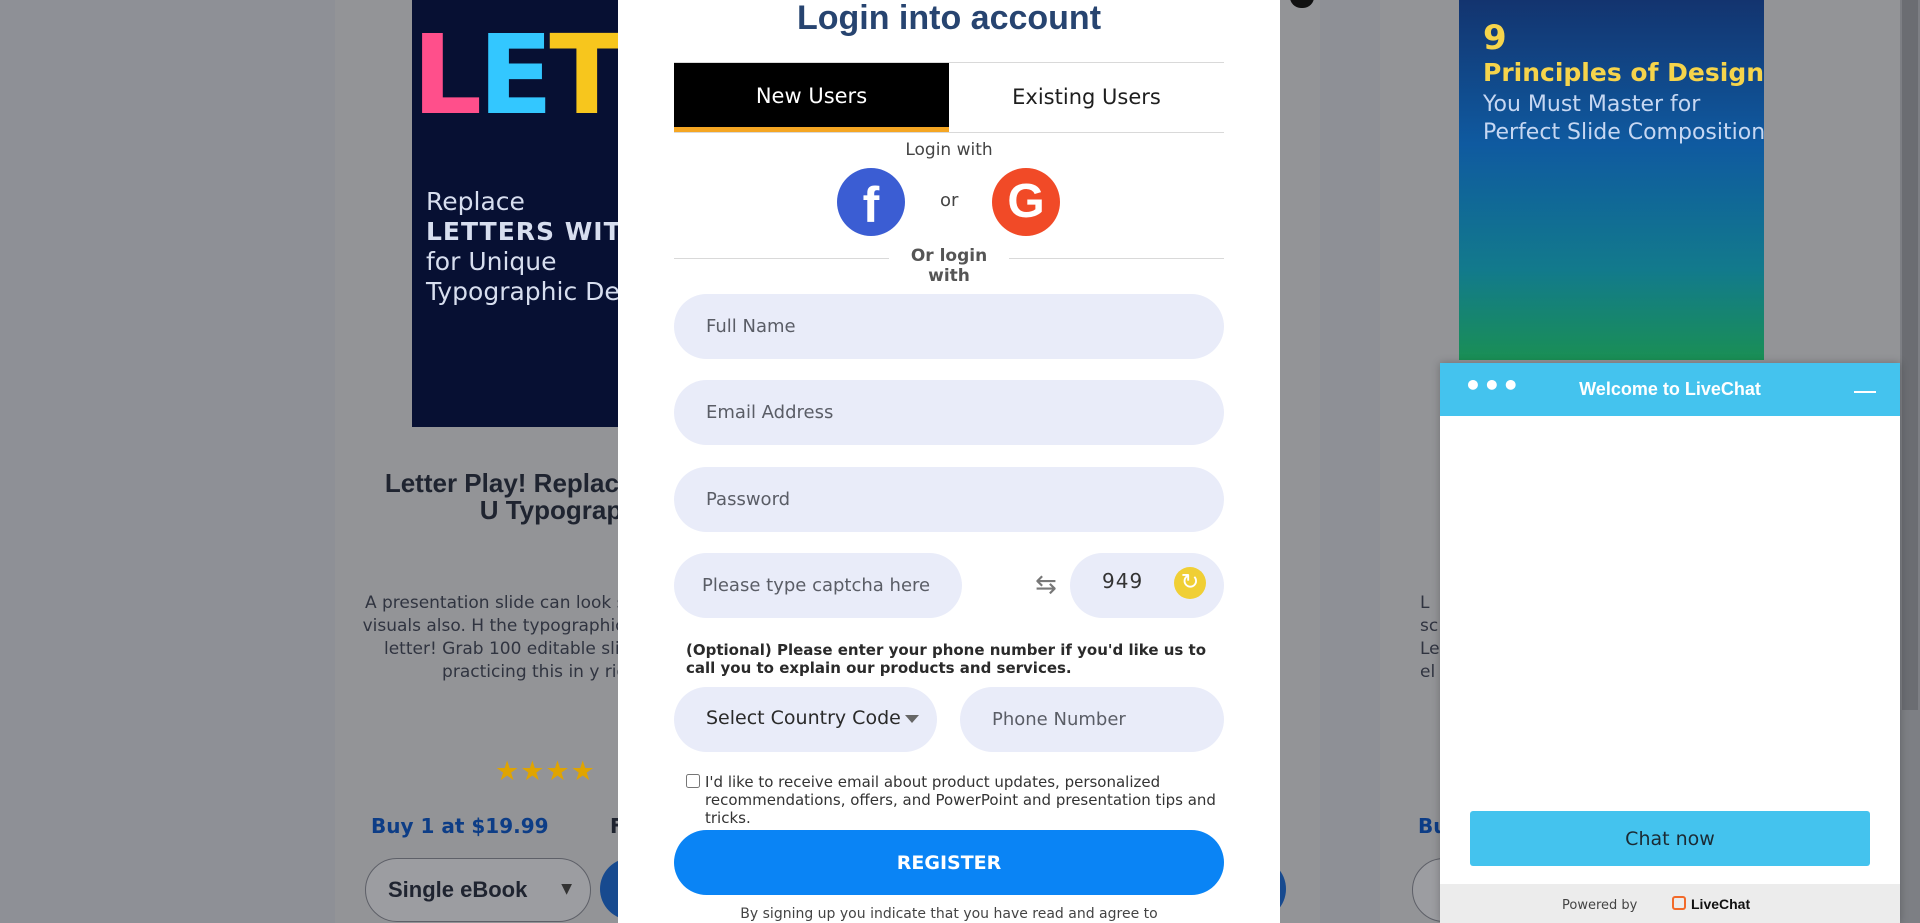  Describe the element at coordinates (1670, 838) in the screenshot. I see `chat-now-button: Chat now` at that location.